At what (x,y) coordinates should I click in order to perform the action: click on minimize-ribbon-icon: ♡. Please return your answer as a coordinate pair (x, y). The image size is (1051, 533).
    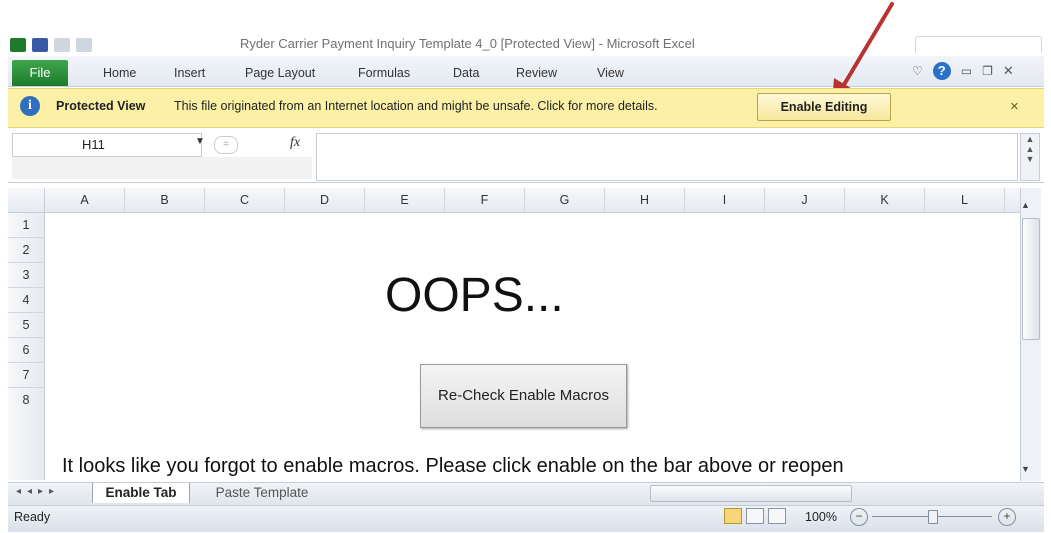
    Looking at the image, I should click on (917, 71).